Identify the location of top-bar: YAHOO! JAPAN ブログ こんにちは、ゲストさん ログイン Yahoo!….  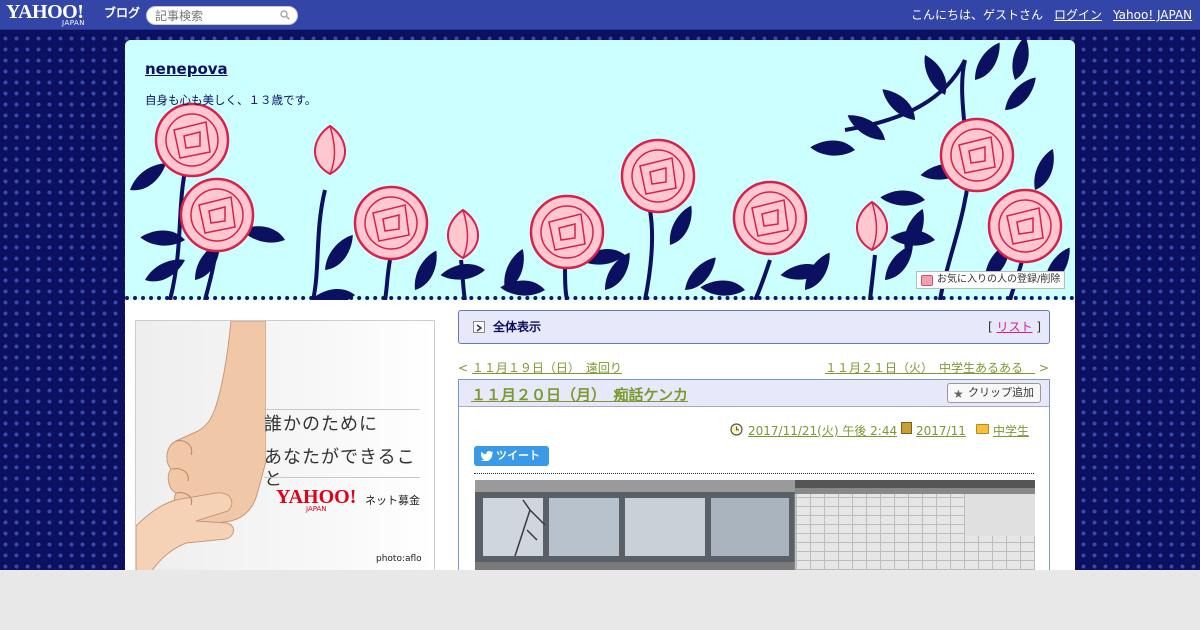
(600, 15).